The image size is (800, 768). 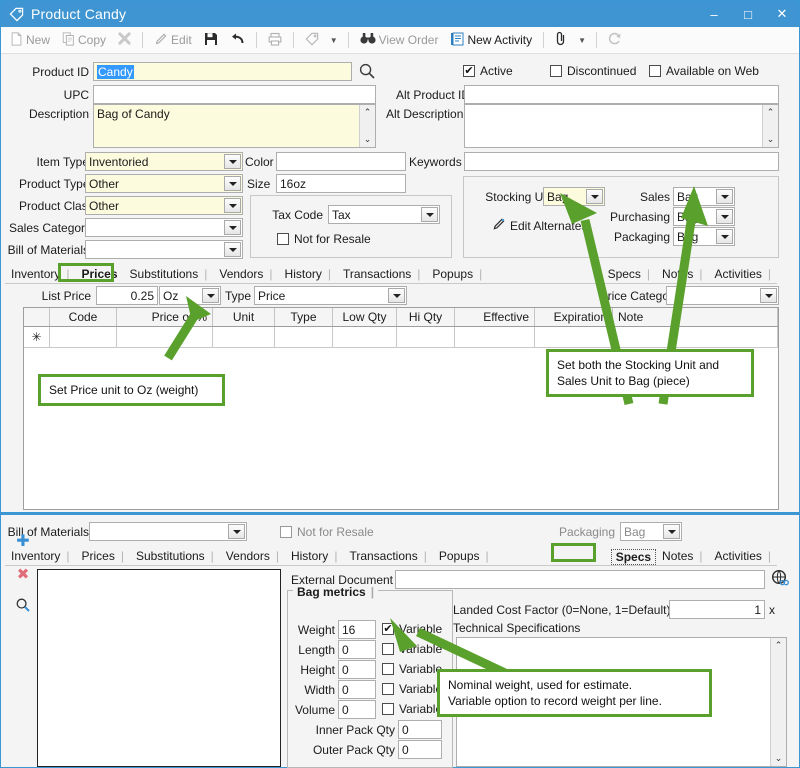 What do you see at coordinates (412, 629) in the screenshot?
I see `weight-variable-checkbox: ✔ Variable` at bounding box center [412, 629].